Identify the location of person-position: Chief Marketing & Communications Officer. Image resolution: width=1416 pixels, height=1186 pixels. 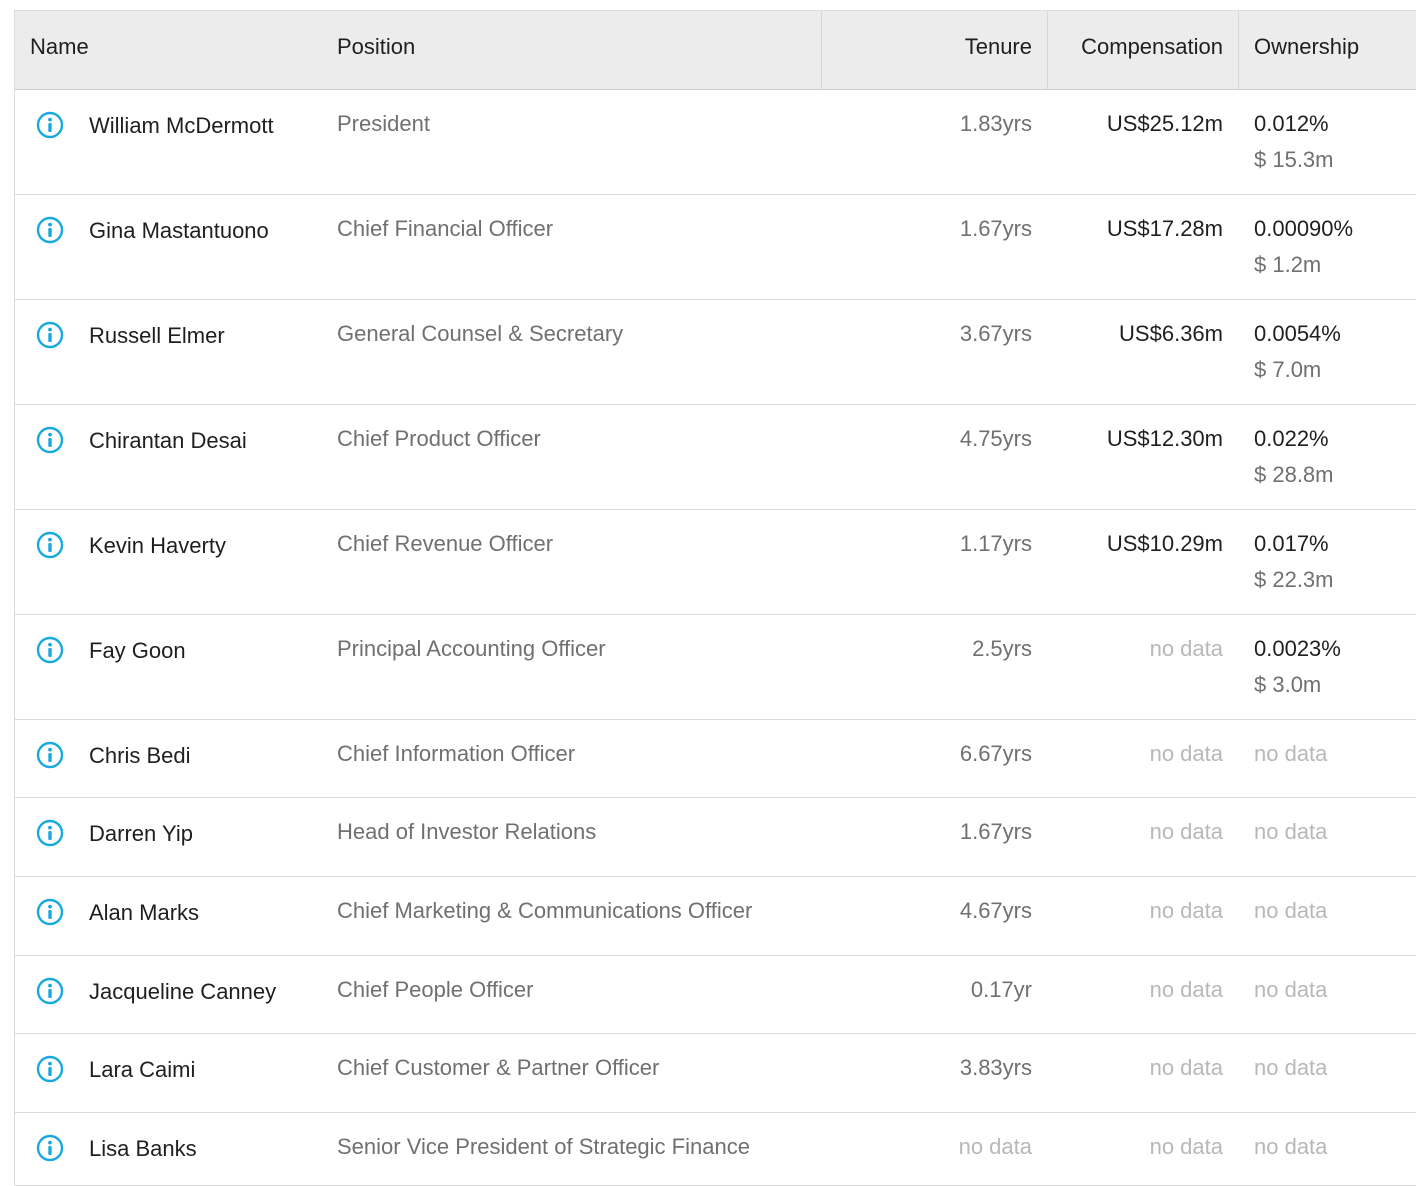
(545, 910).